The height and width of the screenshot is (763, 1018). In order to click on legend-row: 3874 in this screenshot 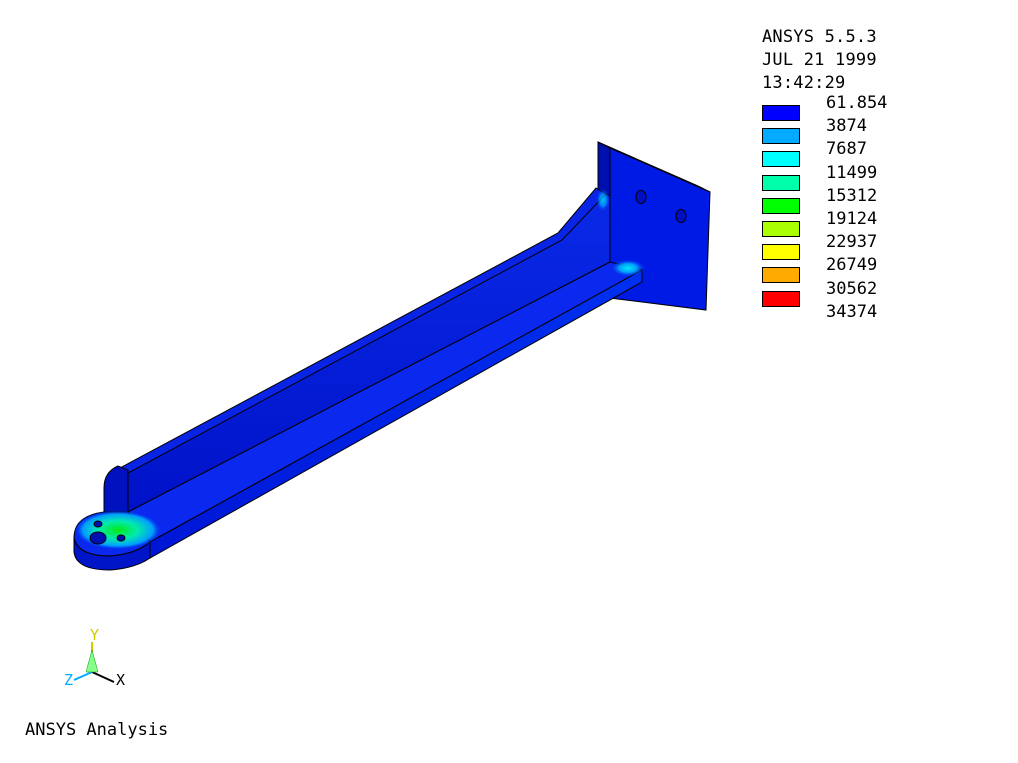, I will do `click(842, 130)`.